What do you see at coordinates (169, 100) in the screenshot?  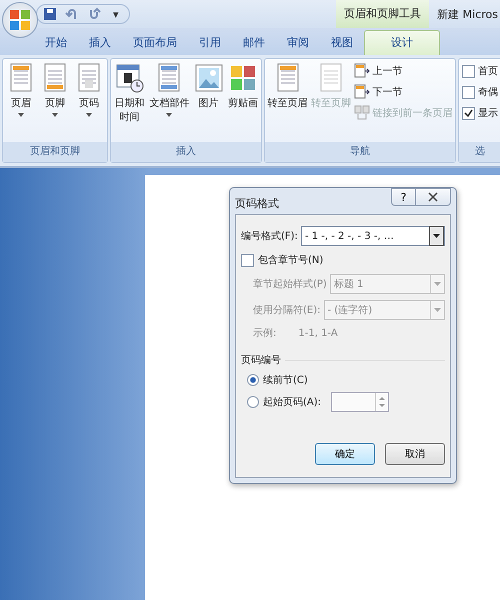 I see `ribbon-button: 文档部件` at bounding box center [169, 100].